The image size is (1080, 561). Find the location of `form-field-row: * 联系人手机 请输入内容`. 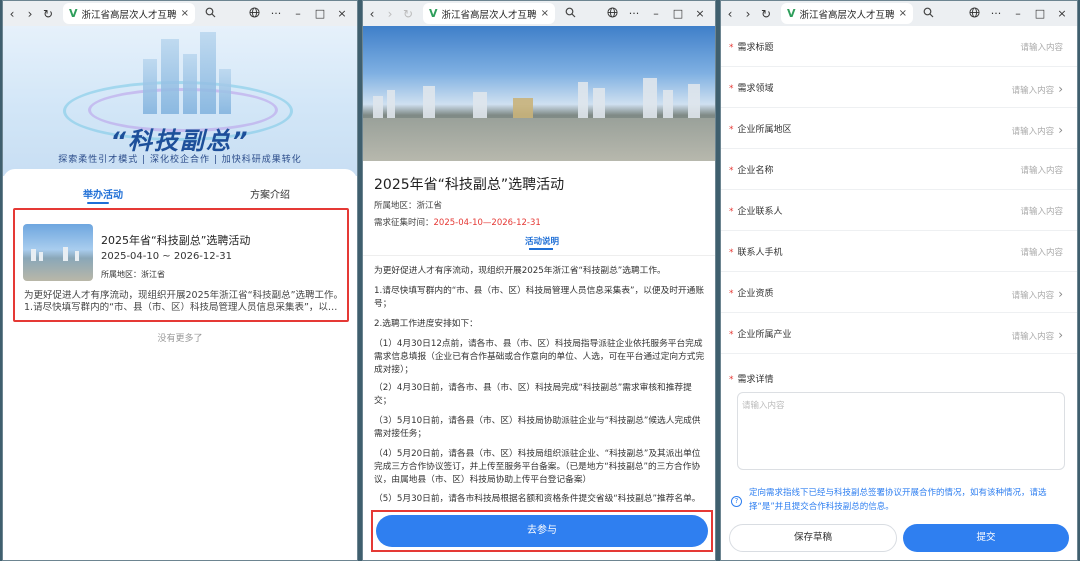

form-field-row: * 联系人手机 请输入内容 is located at coordinates (899, 251).